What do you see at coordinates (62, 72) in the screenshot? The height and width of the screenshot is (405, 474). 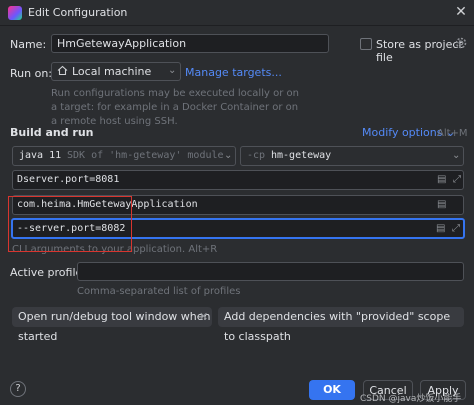 I see `home-icon` at bounding box center [62, 72].